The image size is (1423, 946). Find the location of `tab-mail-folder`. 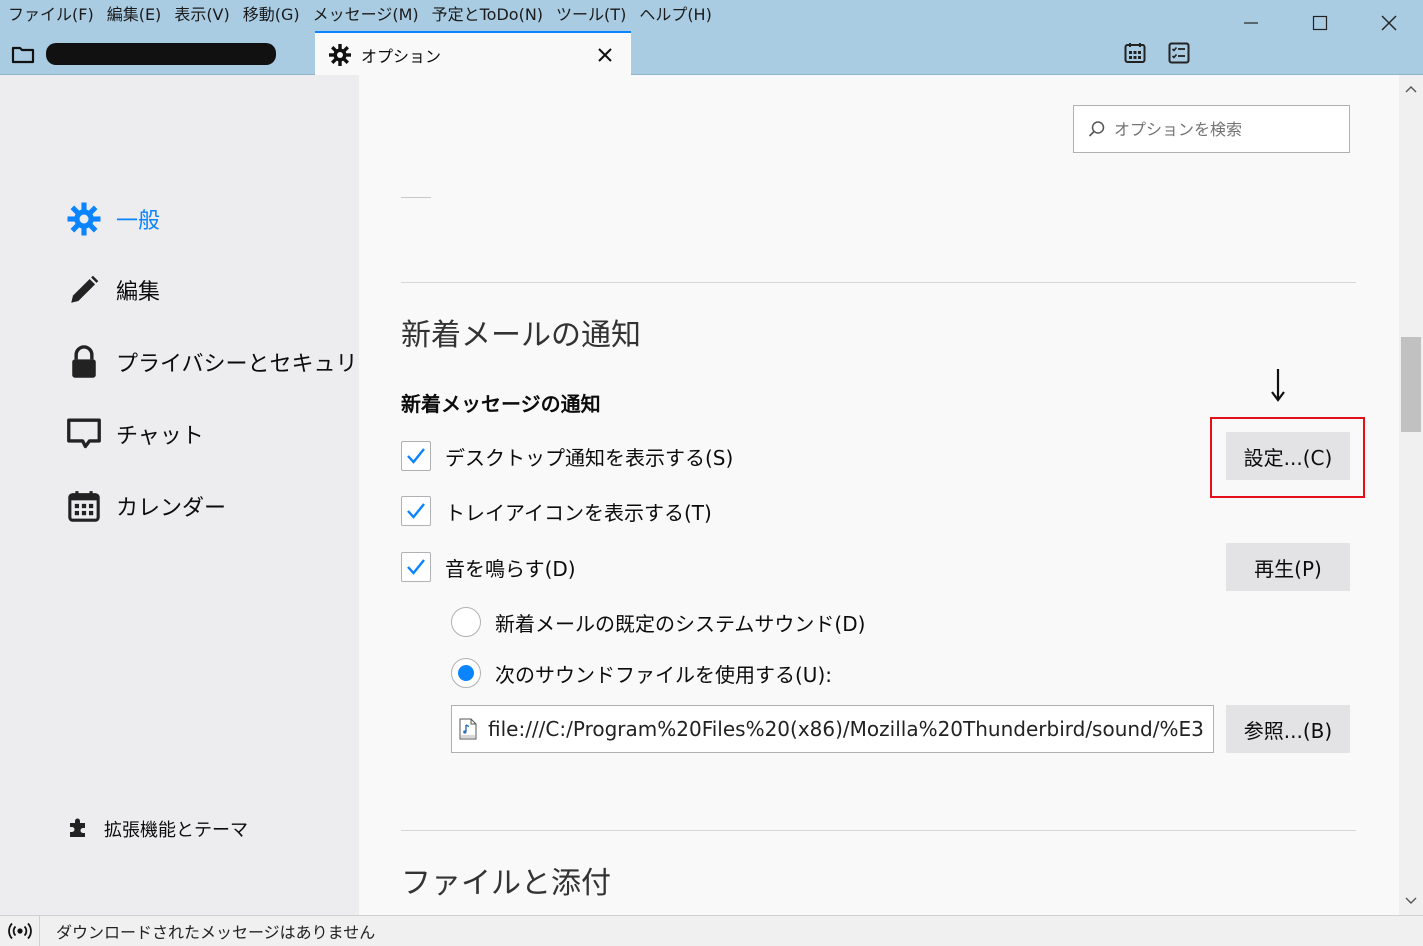

tab-mail-folder is located at coordinates (158, 54).